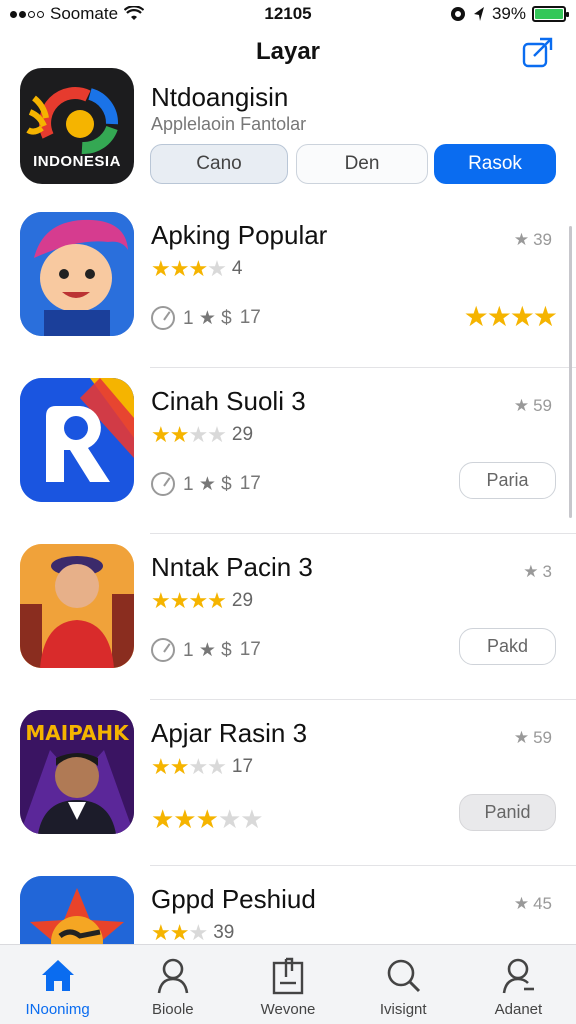 This screenshot has width=576, height=1024. I want to click on letter-r-logo-icon, so click(77, 440).